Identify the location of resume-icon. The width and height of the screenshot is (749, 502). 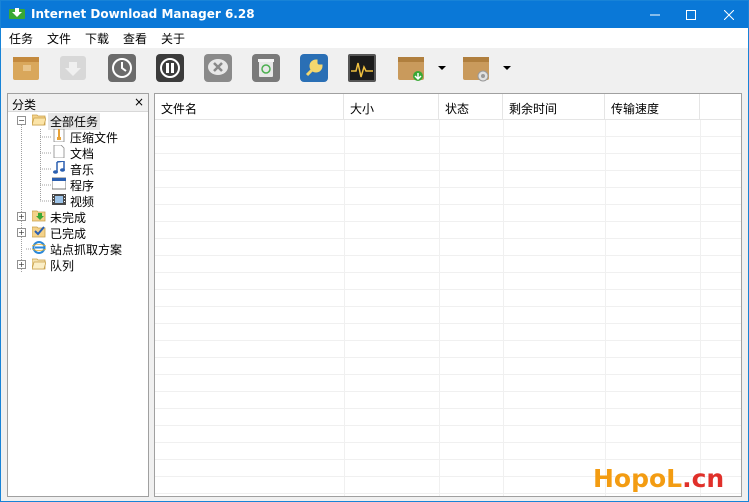
(73, 68).